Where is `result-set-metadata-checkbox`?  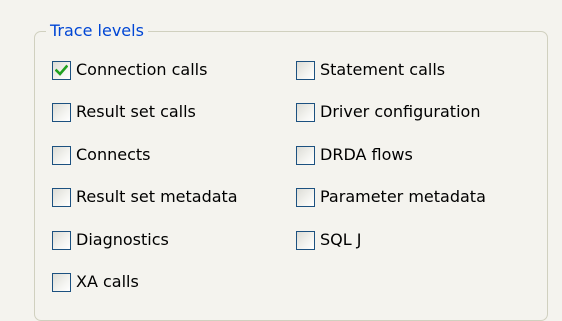
result-set-metadata-checkbox is located at coordinates (61, 197).